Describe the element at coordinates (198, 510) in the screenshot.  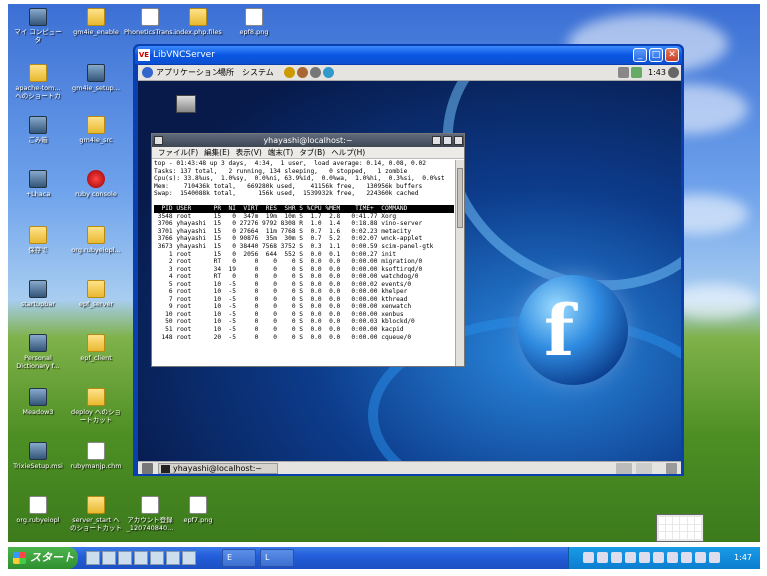
I see `desktop-icon: epf7.png` at that location.